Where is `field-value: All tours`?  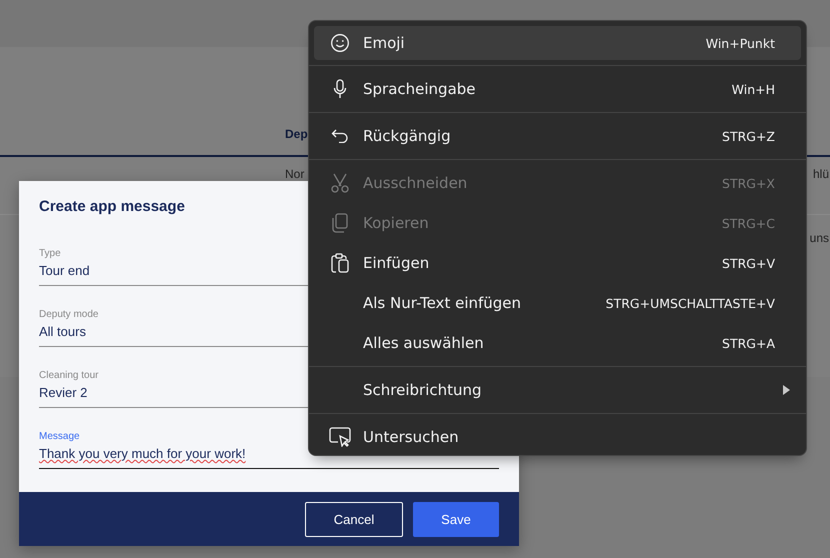 field-value: All tours is located at coordinates (62, 331).